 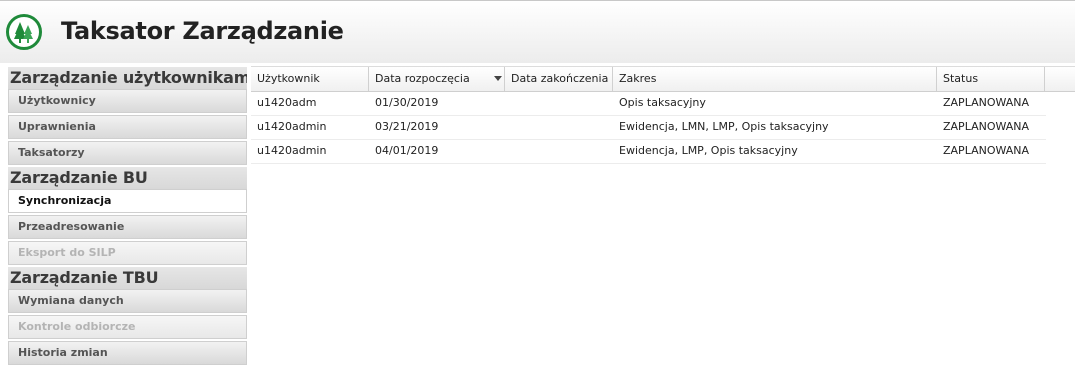 What do you see at coordinates (127, 301) in the screenshot?
I see `nav-item-data-exchange: Wymiana danych` at bounding box center [127, 301].